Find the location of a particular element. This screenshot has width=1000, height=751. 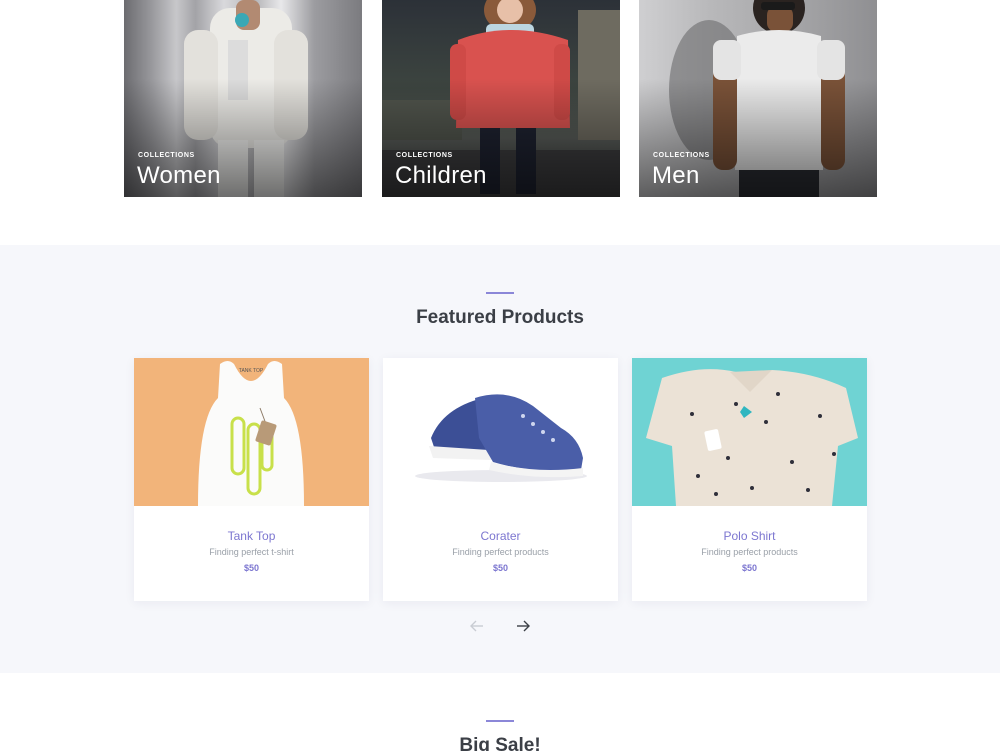

product-card: Corater Finding perfect products $50 is located at coordinates (500, 479).